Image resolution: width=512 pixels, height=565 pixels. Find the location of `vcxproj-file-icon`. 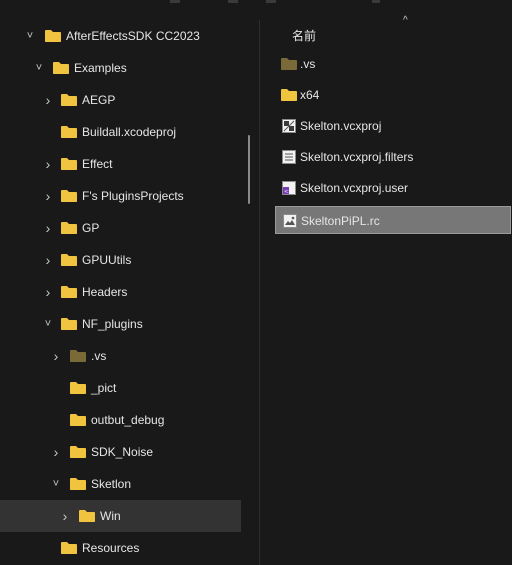

vcxproj-file-icon is located at coordinates (289, 126).